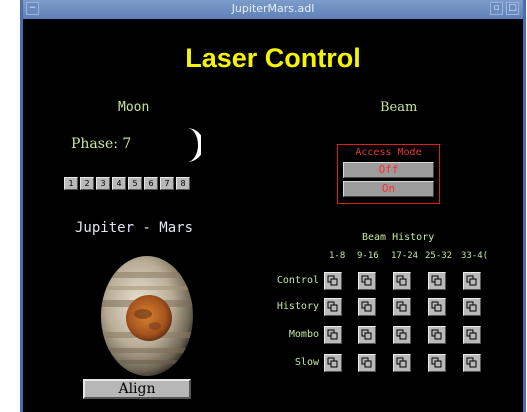 The width and height of the screenshot is (527, 412). I want to click on window-title: JupiterMars.adl, so click(273, 8).